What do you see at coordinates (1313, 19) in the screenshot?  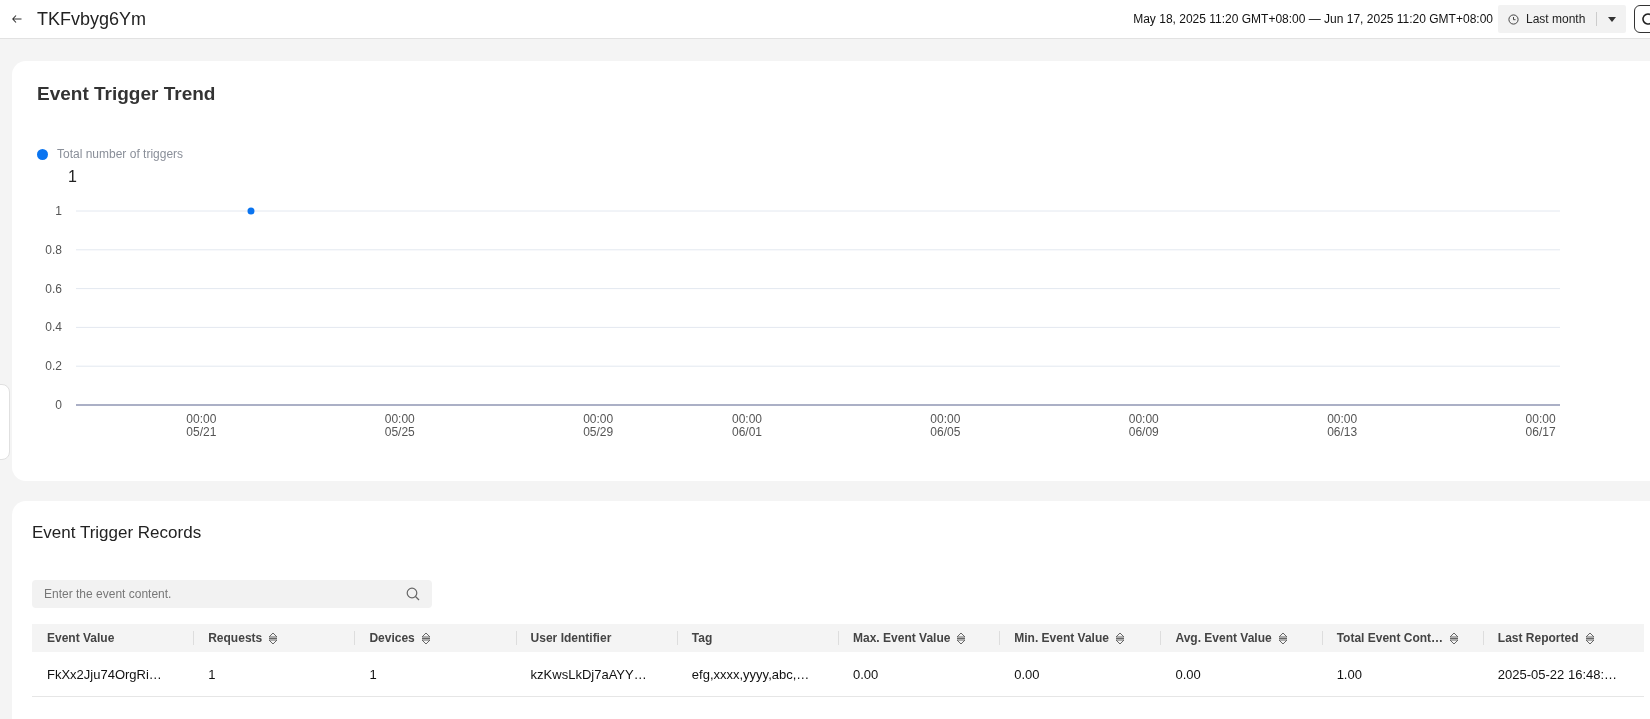 I see `date-range: May 18, 2025 11:20 GMT+08:00 — Jun 17, 2025 11:20 GMT+08:00` at bounding box center [1313, 19].